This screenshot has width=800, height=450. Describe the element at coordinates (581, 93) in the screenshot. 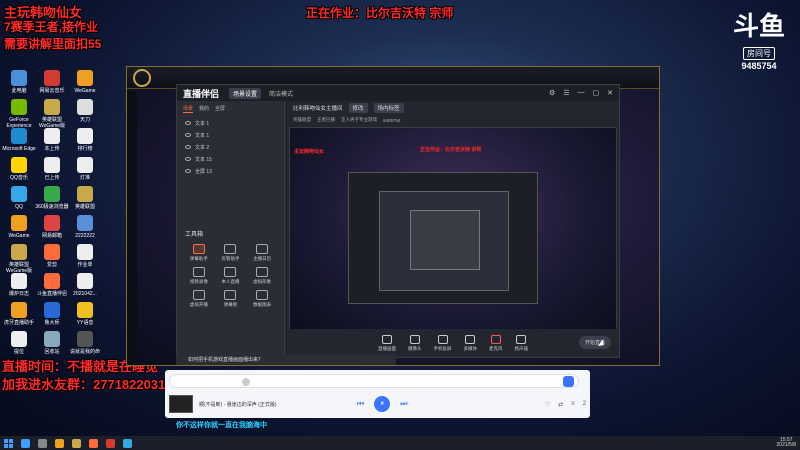

I see `minimize-icon: —` at that location.